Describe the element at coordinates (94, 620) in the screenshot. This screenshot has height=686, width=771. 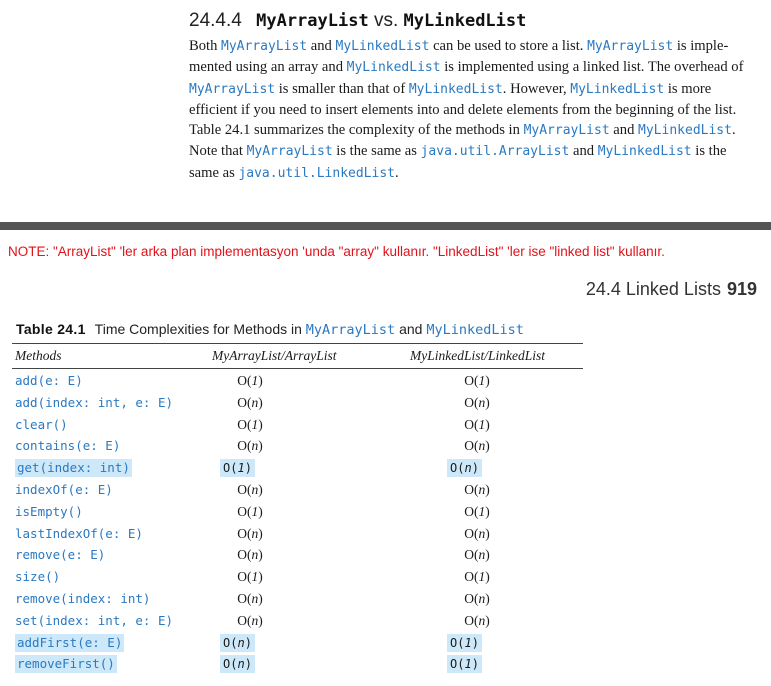
I see `method-cell: set(index: int, e: E)` at that location.